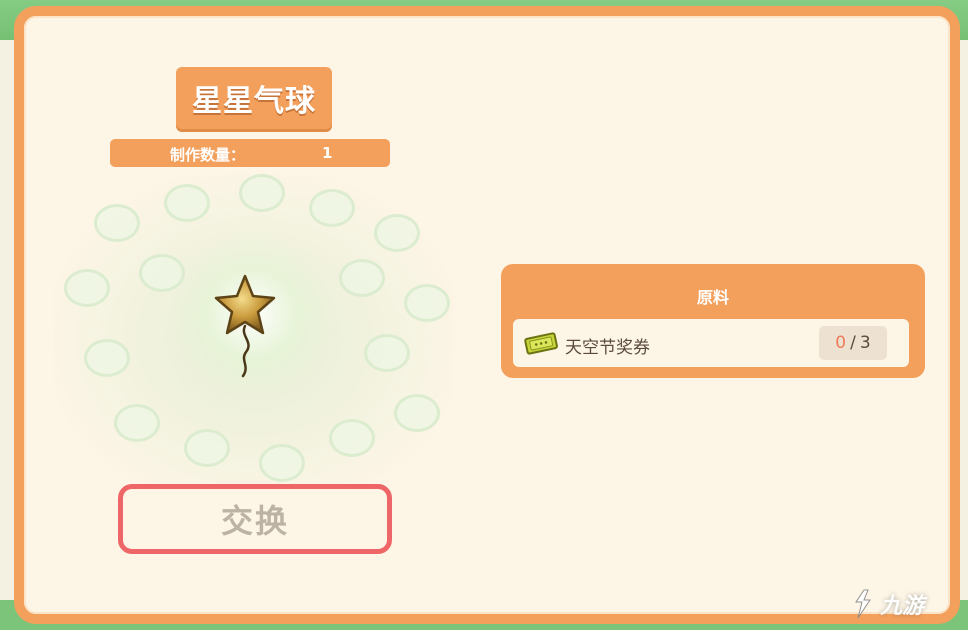 The width and height of the screenshot is (968, 630). I want to click on material-row: 天空节奖券 0 / 3, so click(711, 343).